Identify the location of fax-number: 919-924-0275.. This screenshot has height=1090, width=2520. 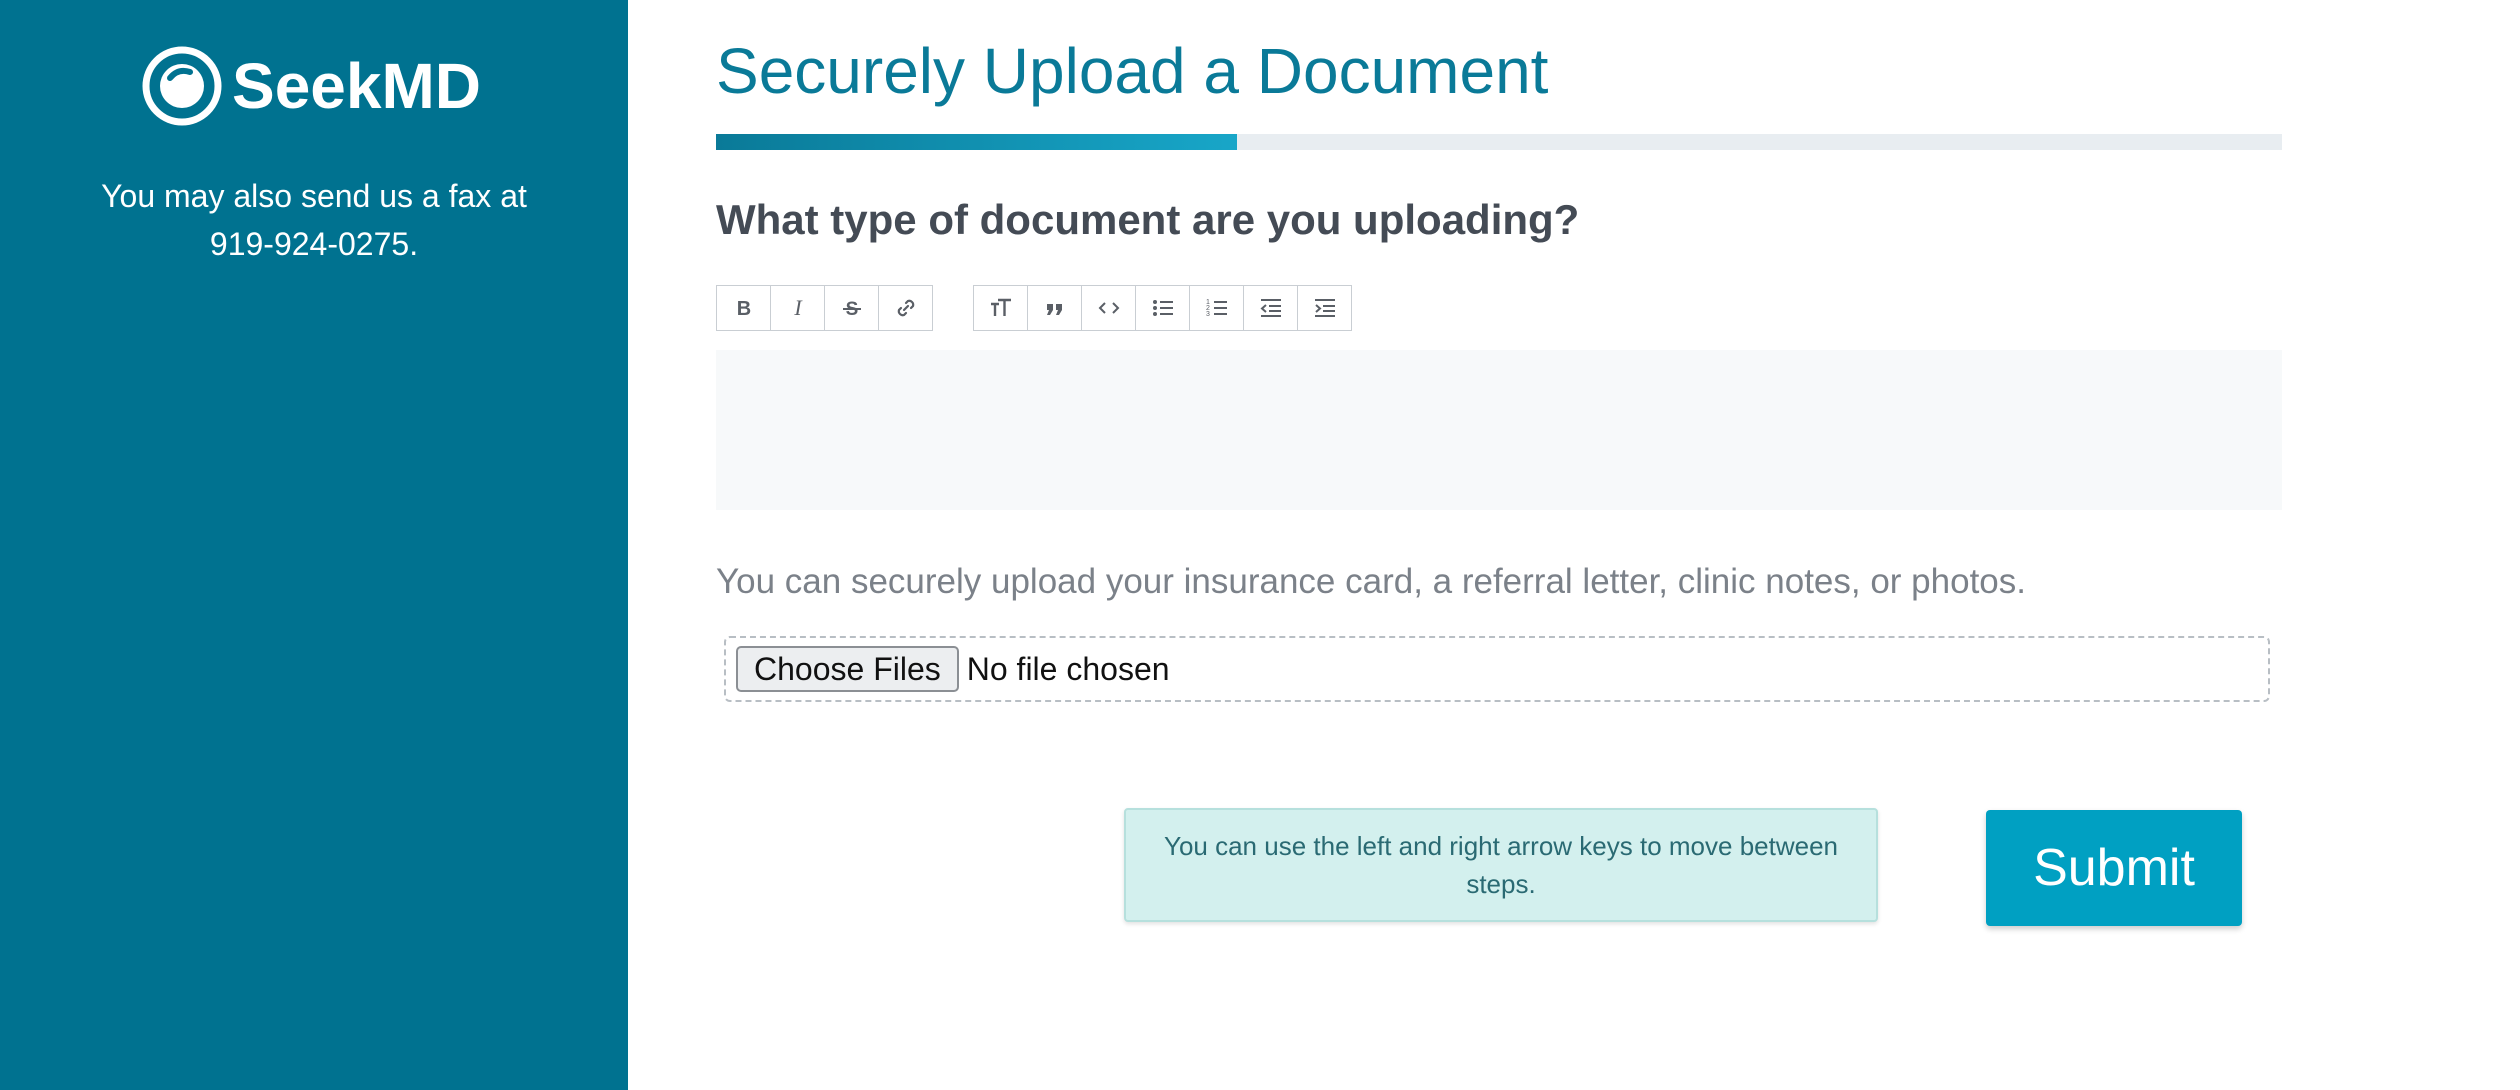
(314, 244).